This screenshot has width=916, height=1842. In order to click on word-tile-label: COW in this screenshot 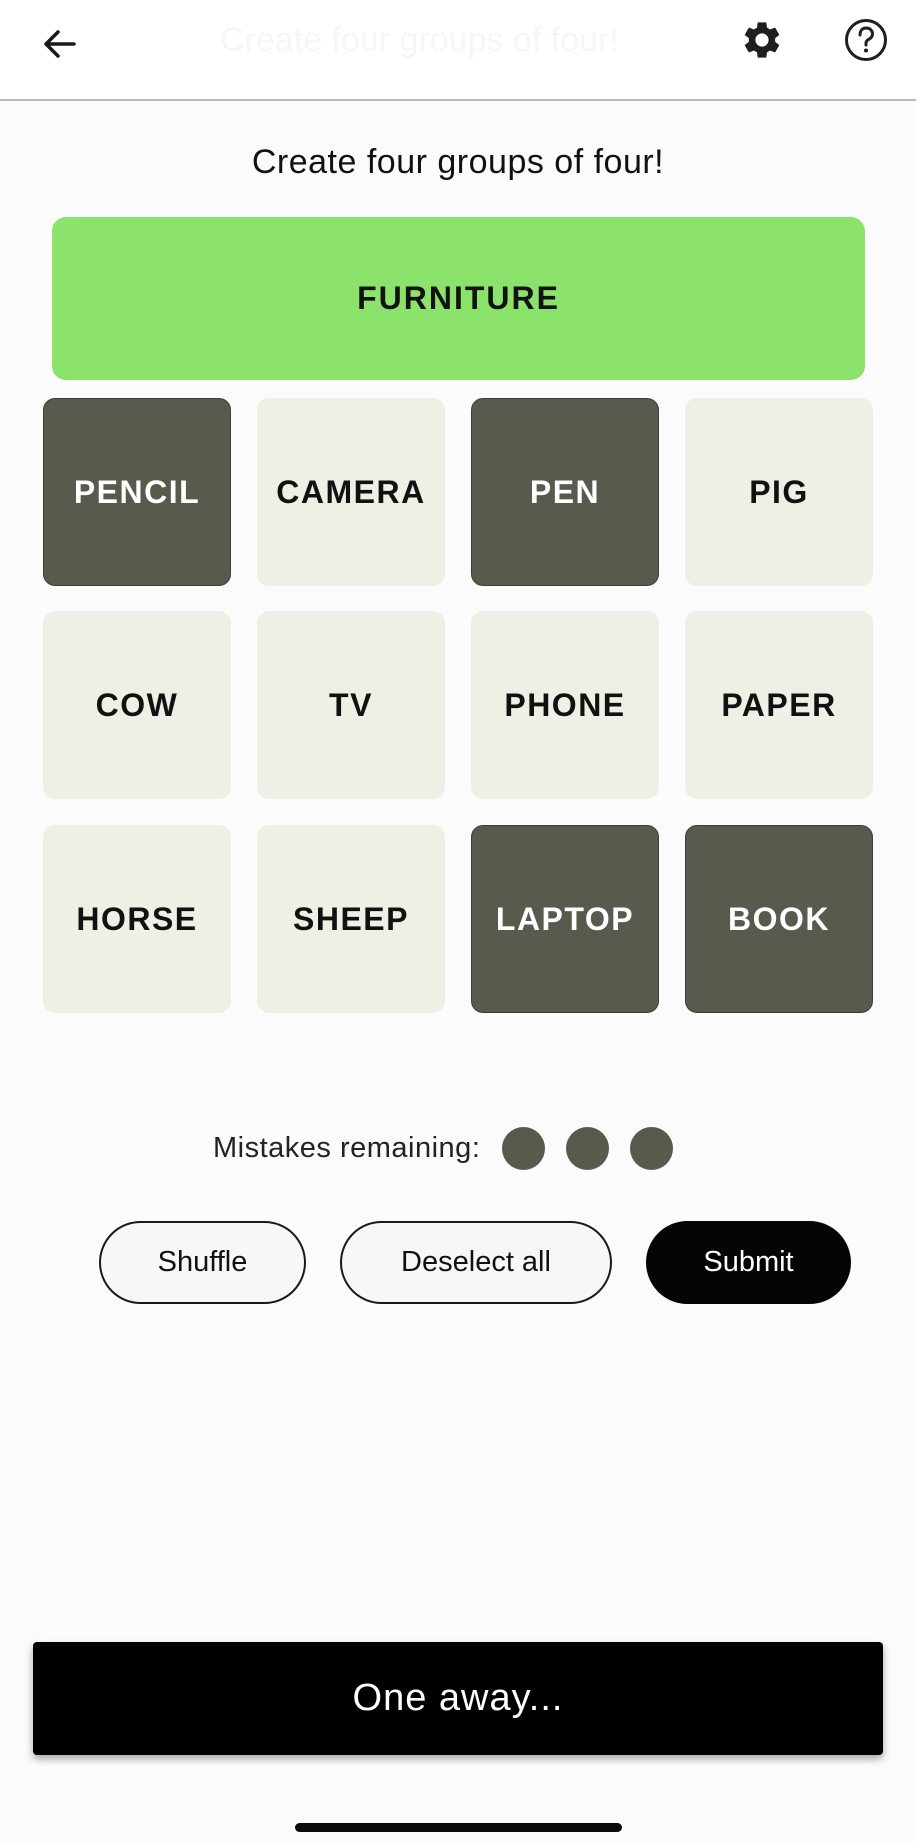, I will do `click(137, 704)`.